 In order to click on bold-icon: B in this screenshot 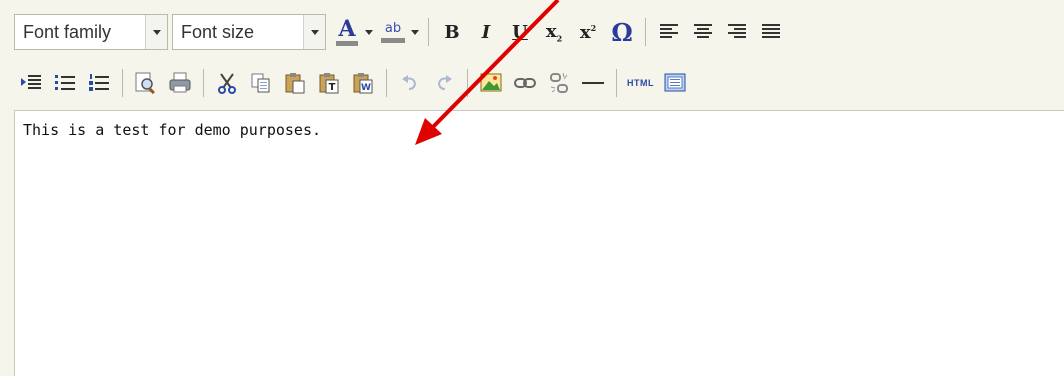, I will do `click(452, 32)`.